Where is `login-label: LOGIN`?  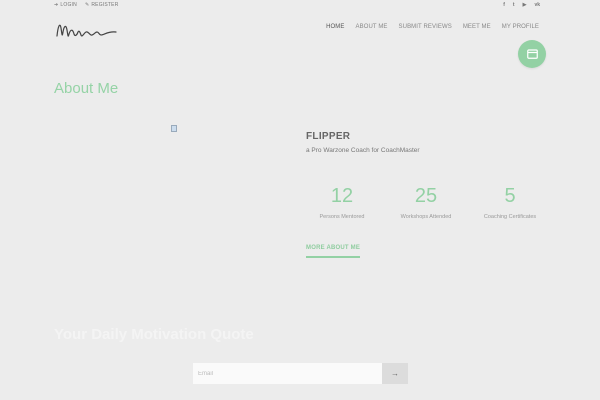
login-label: LOGIN is located at coordinates (68, 5).